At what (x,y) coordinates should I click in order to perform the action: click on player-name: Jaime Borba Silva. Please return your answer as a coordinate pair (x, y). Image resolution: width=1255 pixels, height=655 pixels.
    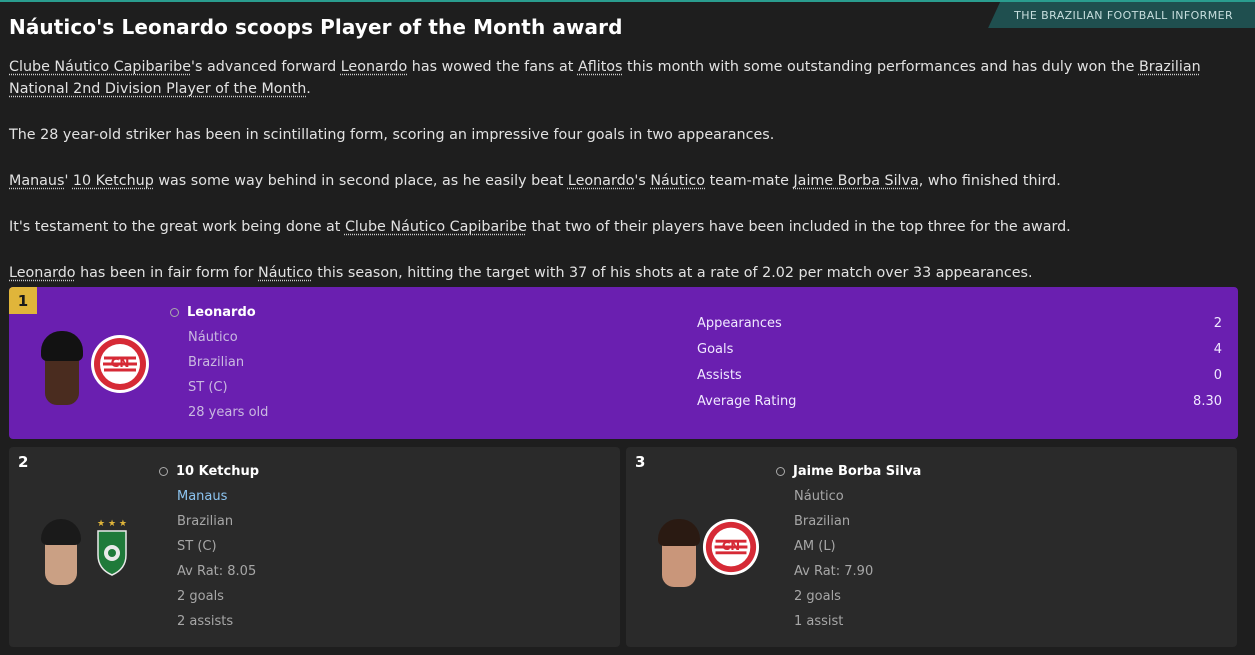
    Looking at the image, I should click on (857, 471).